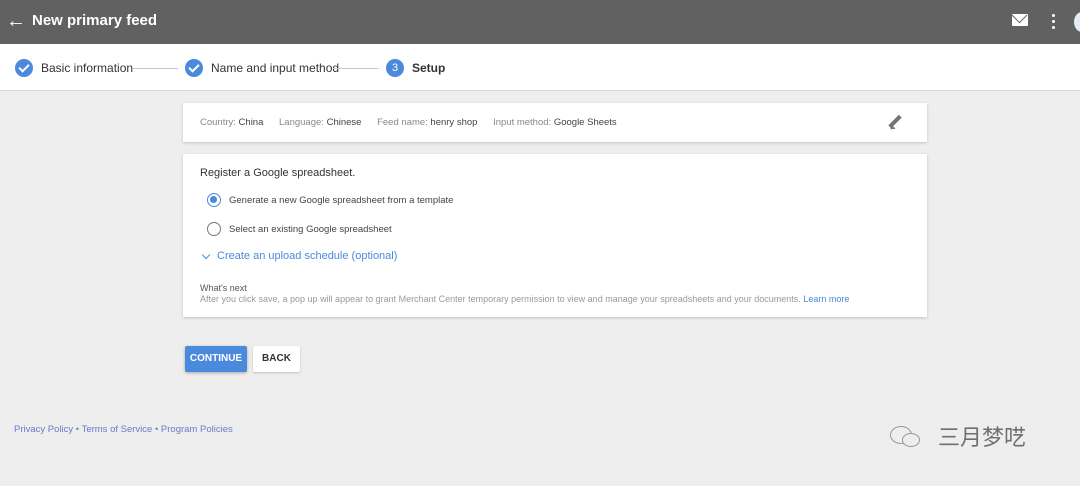  Describe the element at coordinates (117, 429) in the screenshot. I see `terms-of-service-link: Terms of Service` at that location.